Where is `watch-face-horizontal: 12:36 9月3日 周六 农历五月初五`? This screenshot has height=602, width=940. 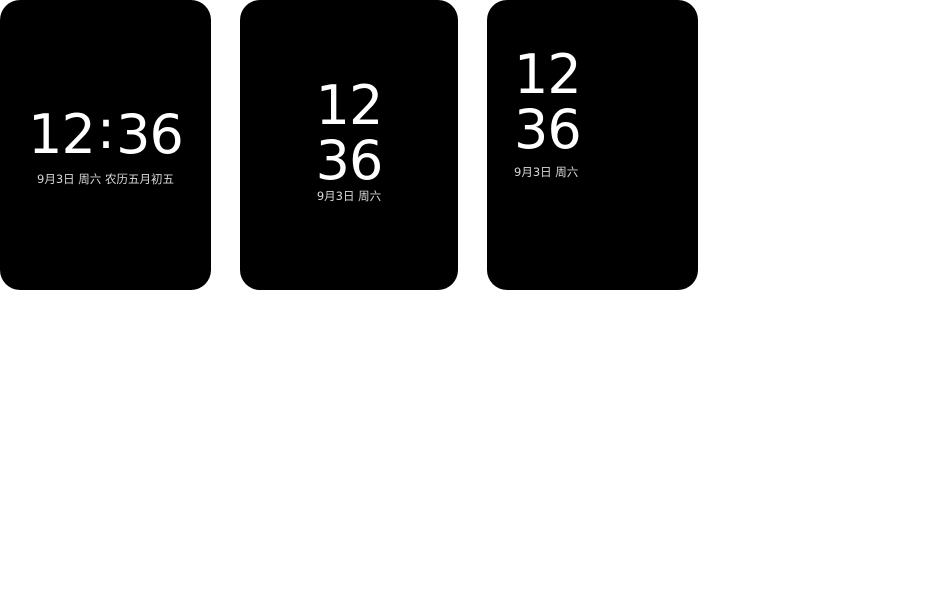 watch-face-horizontal: 12:36 9月3日 周六 农历五月初五 is located at coordinates (105, 145).